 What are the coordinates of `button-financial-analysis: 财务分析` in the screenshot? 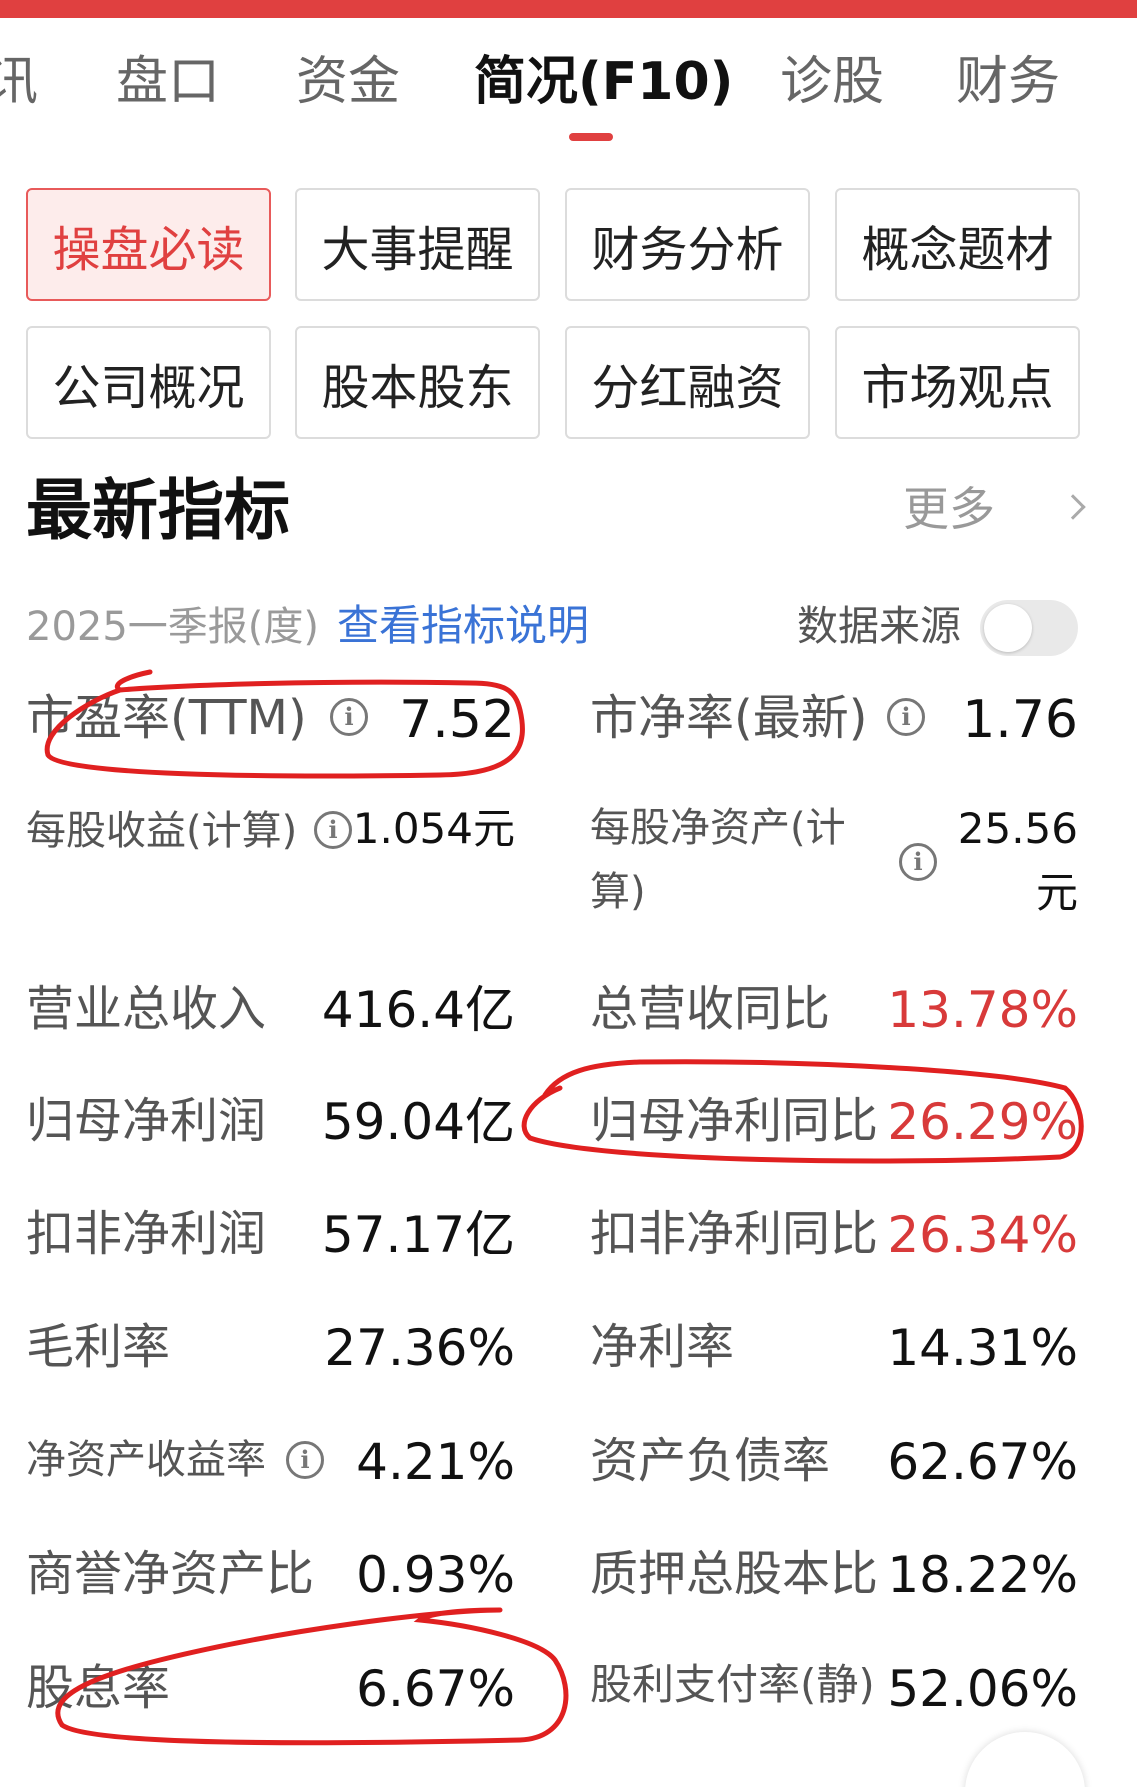 It's located at (687, 244).